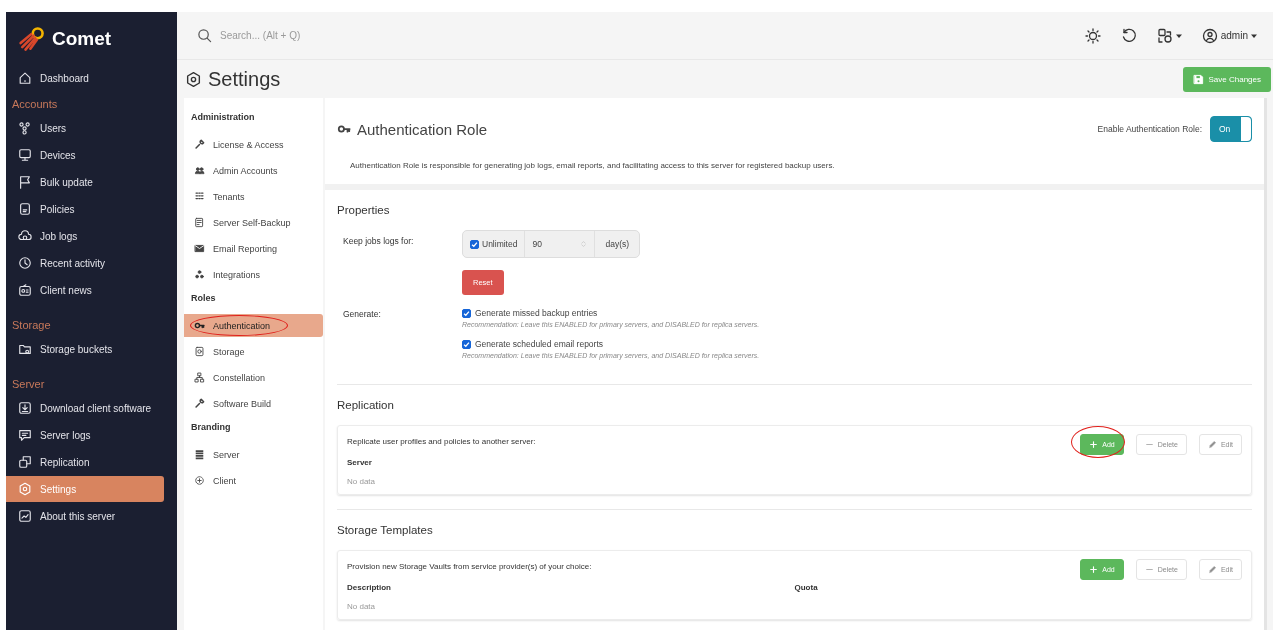 This screenshot has width=1273, height=630. What do you see at coordinates (85, 516) in the screenshot?
I see `nav-item: About this server` at bounding box center [85, 516].